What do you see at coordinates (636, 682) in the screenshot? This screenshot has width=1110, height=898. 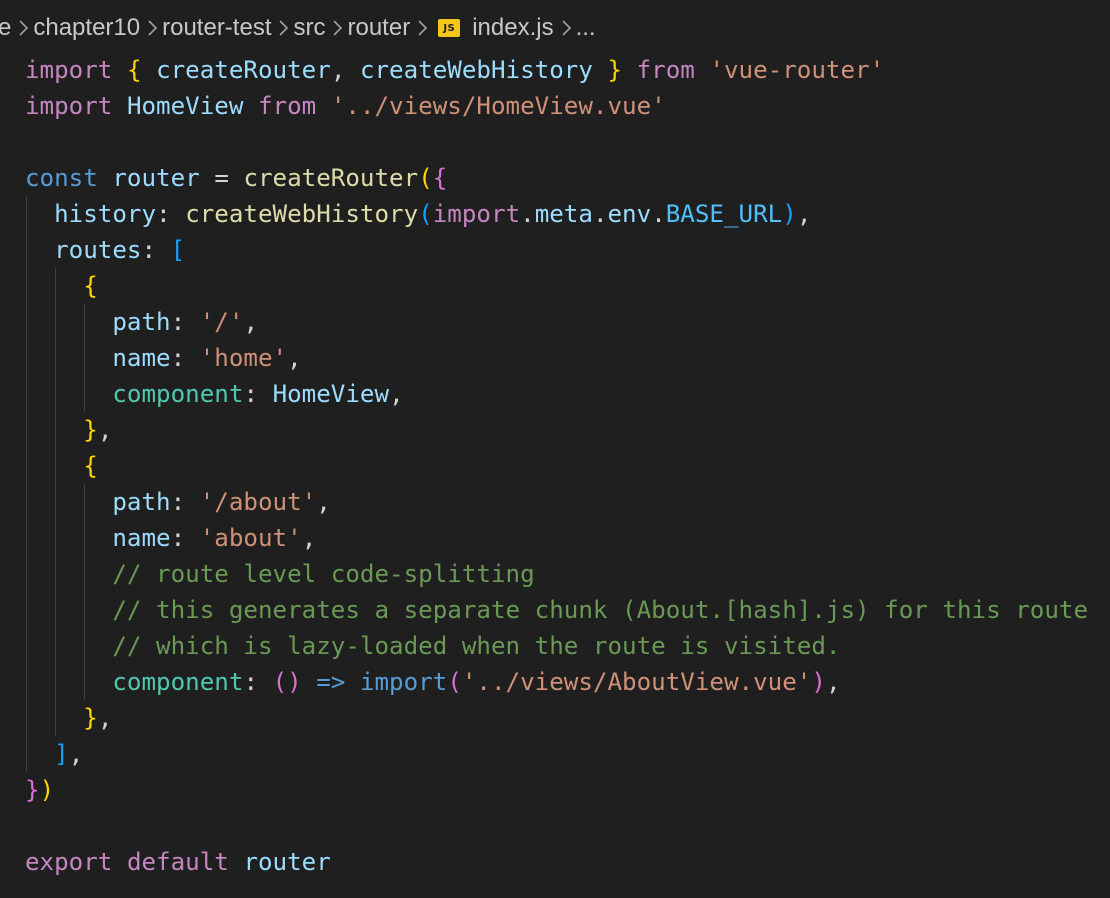 I see `code-token: '../views/AboutView.vue'` at bounding box center [636, 682].